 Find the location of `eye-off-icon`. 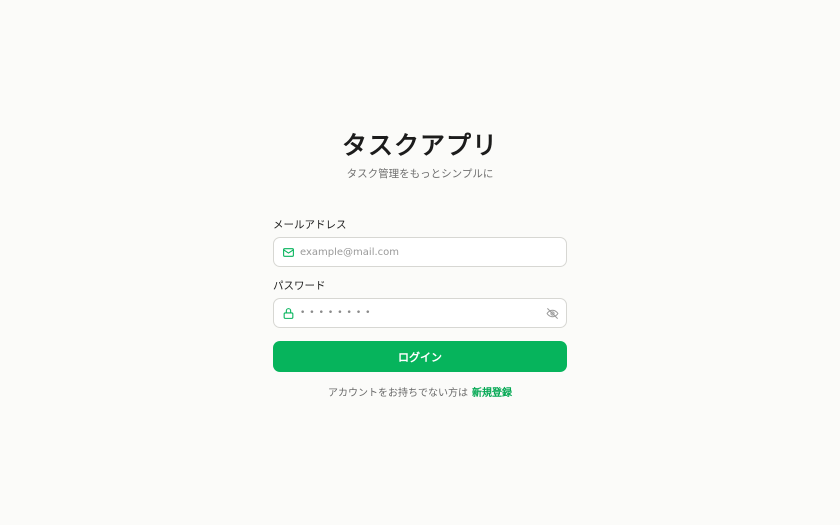

eye-off-icon is located at coordinates (552, 313).